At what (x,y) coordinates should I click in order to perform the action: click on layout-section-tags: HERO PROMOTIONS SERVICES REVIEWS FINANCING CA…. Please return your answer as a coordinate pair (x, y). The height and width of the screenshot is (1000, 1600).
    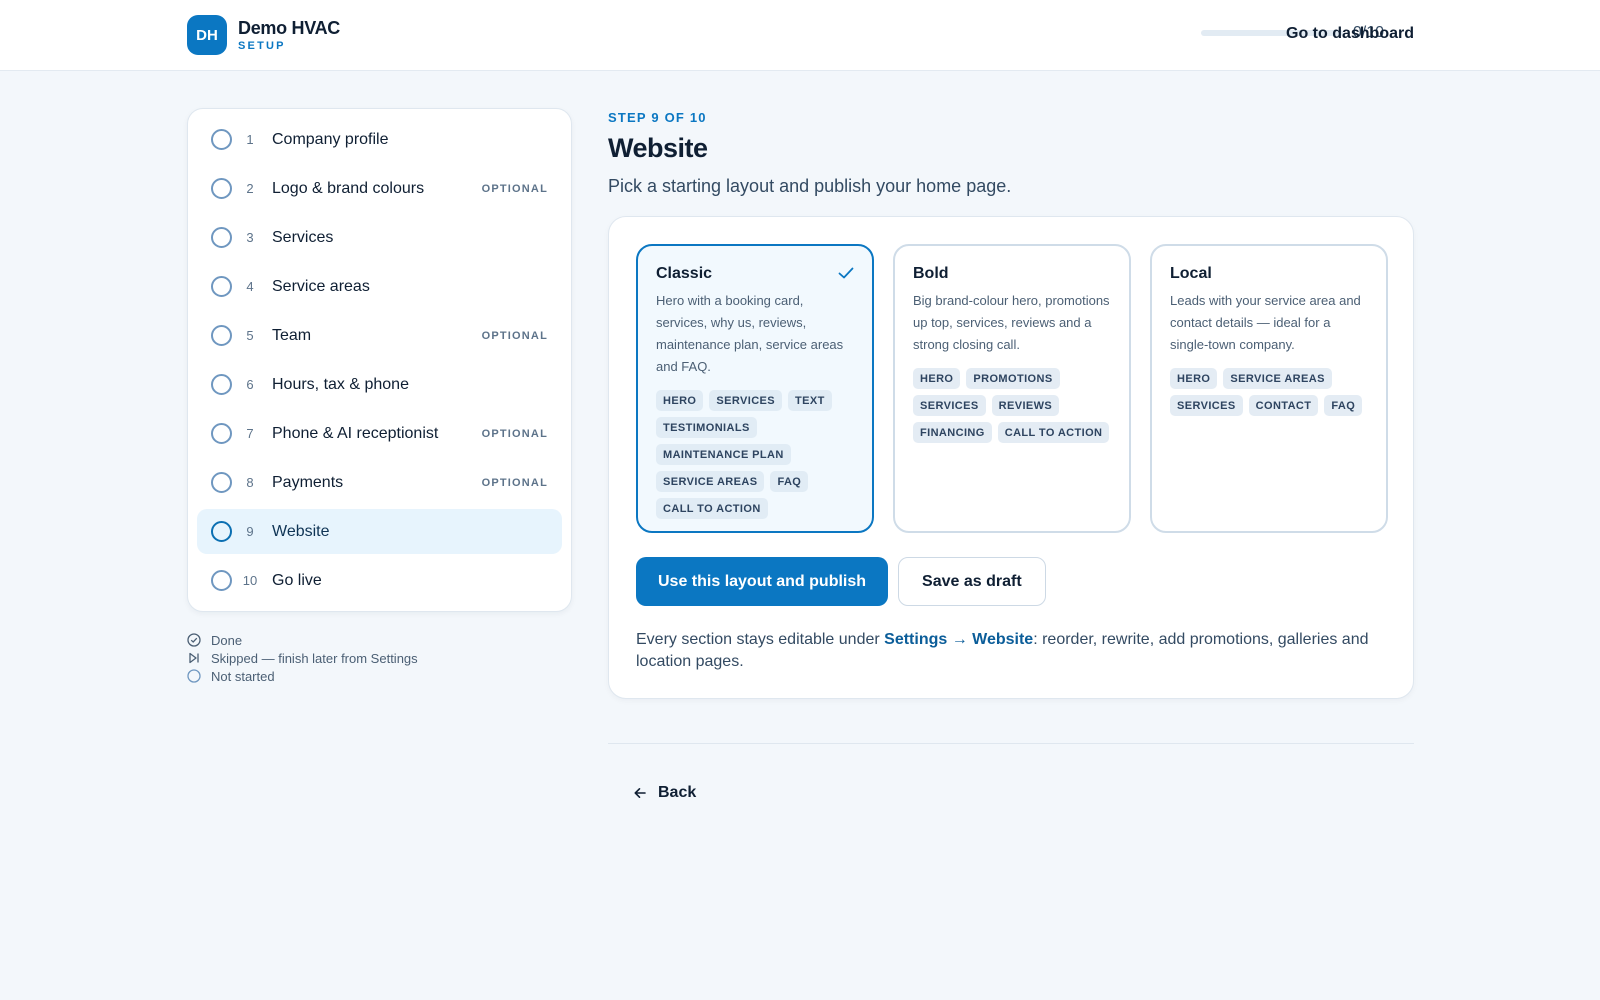
    Looking at the image, I should click on (1012, 405).